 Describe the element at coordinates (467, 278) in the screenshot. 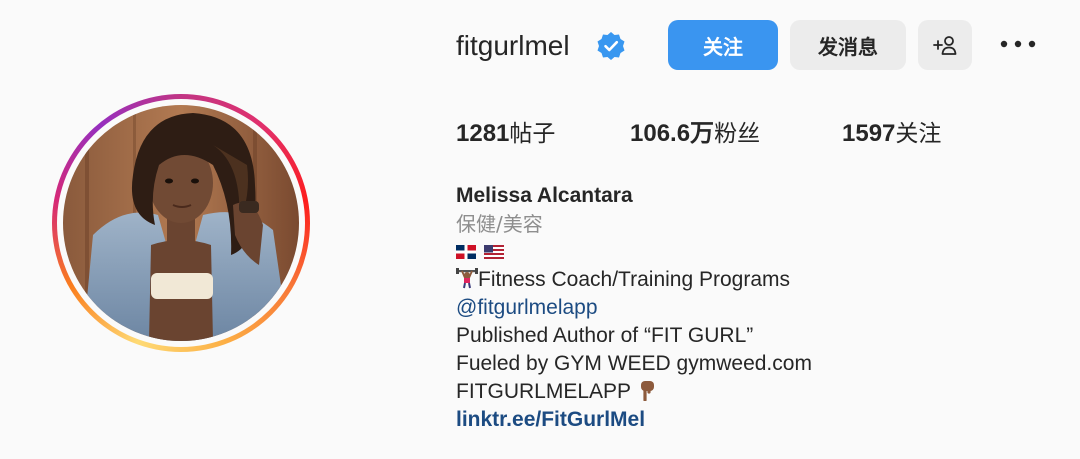

I see `weightlifter-emoji` at that location.